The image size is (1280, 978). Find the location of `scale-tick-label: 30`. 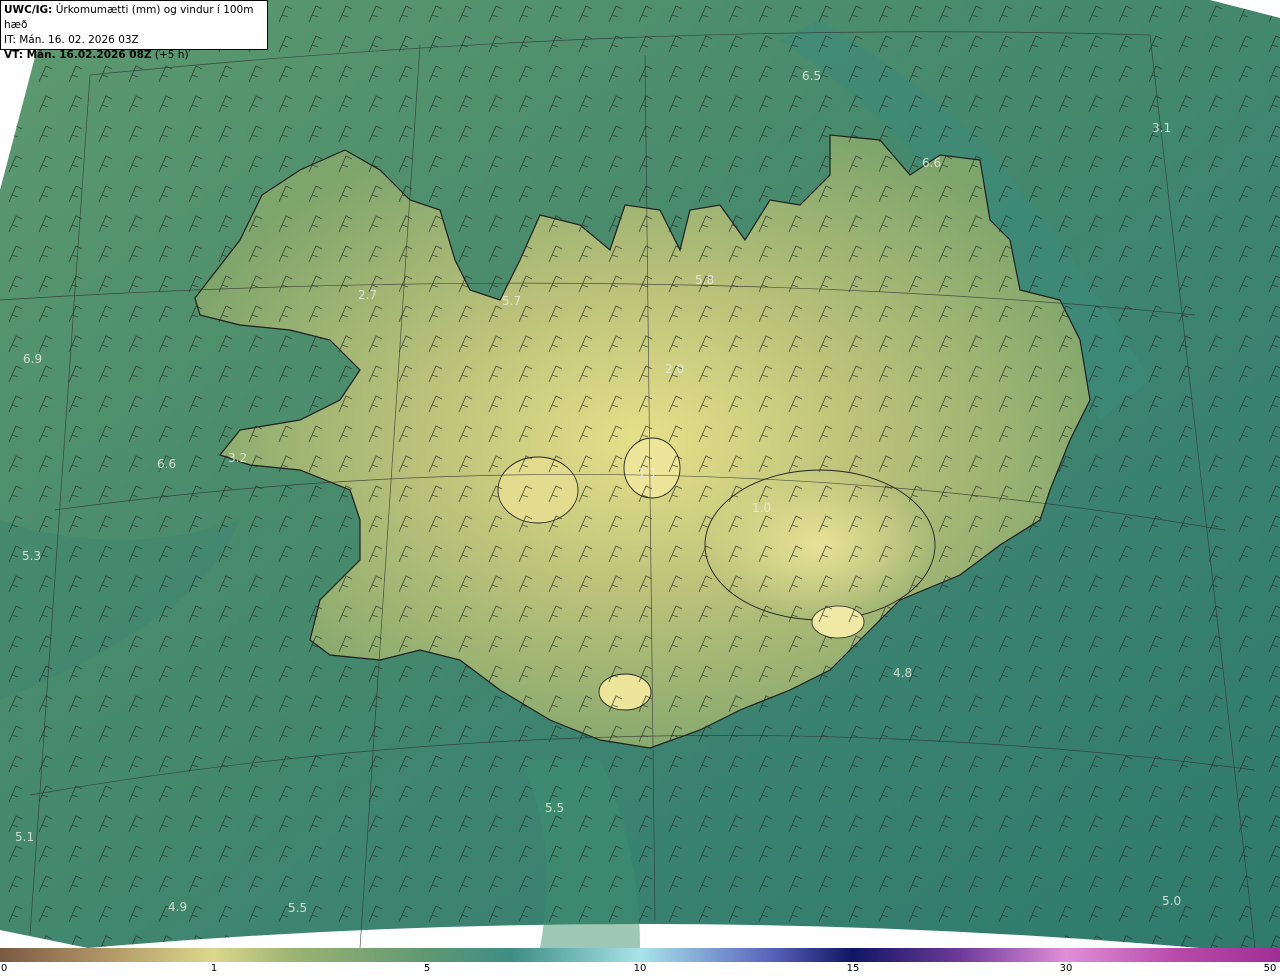

scale-tick-label: 30 is located at coordinates (1066, 968).